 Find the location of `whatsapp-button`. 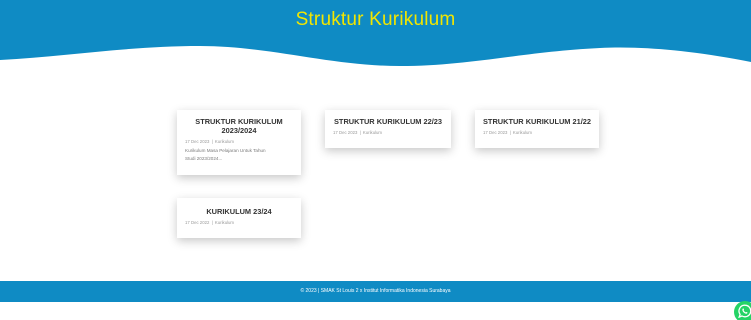

whatsapp-button is located at coordinates (742, 310).